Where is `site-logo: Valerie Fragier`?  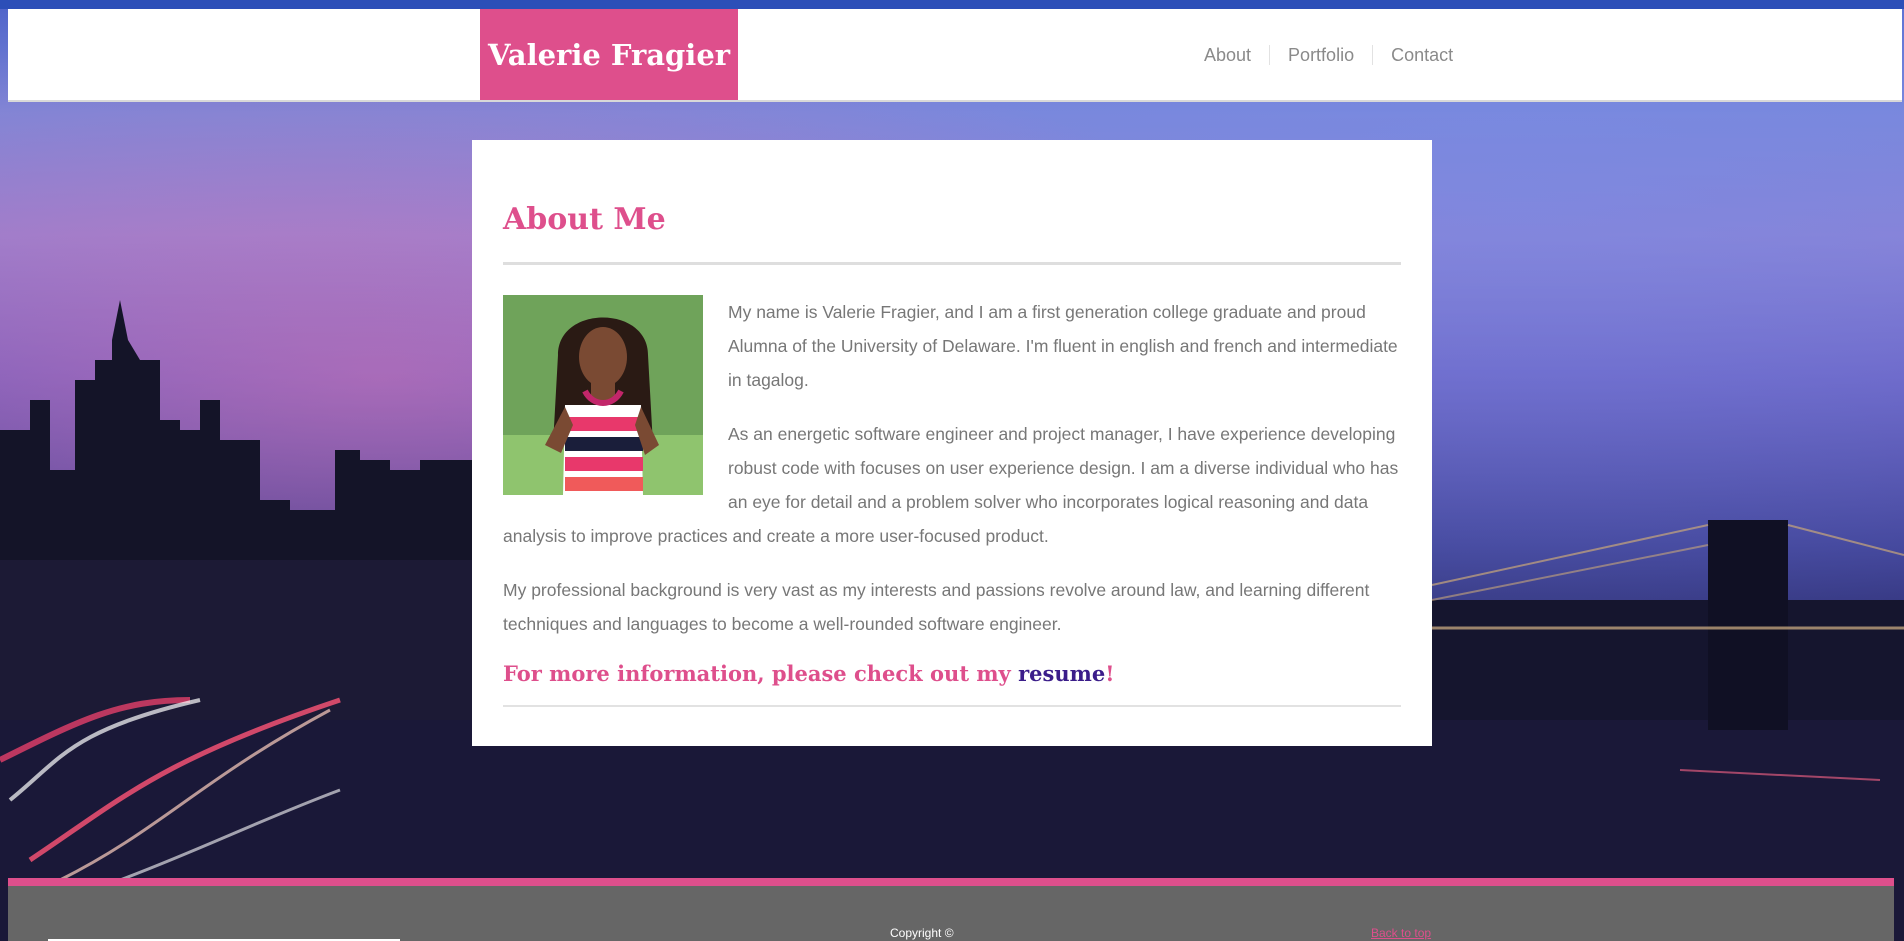 site-logo: Valerie Fragier is located at coordinates (609, 54).